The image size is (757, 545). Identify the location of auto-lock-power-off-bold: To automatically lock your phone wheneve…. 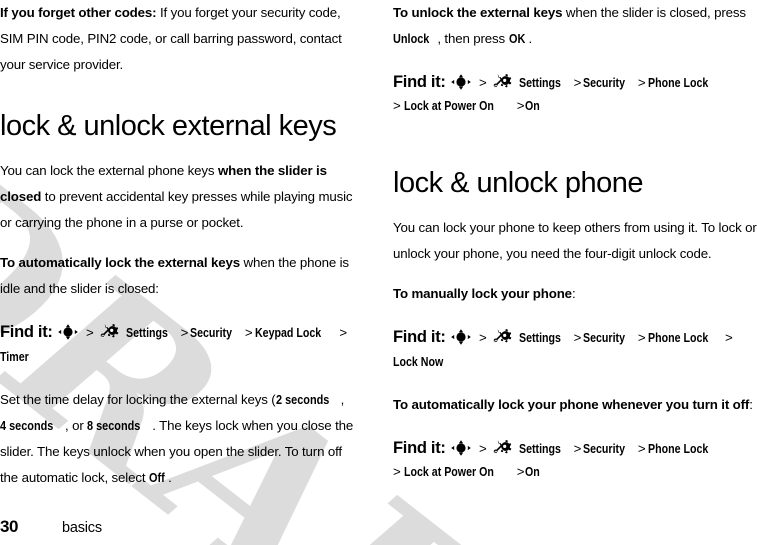
(571, 404).